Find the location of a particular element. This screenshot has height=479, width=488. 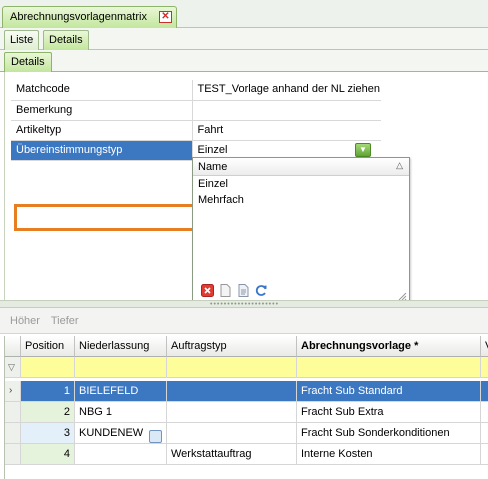

table-row: 3 KUNDENEW Fracht Sub Sonderkonditionen is located at coordinates (246, 433).